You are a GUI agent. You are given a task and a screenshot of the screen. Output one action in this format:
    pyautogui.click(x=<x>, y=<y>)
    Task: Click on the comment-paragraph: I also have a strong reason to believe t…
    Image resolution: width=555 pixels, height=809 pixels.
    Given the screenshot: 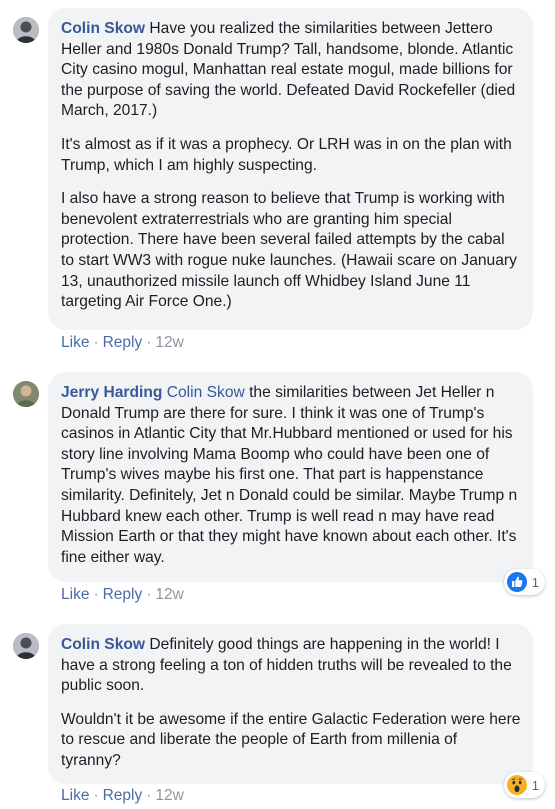 What is the action you would take?
    pyautogui.click(x=289, y=250)
    